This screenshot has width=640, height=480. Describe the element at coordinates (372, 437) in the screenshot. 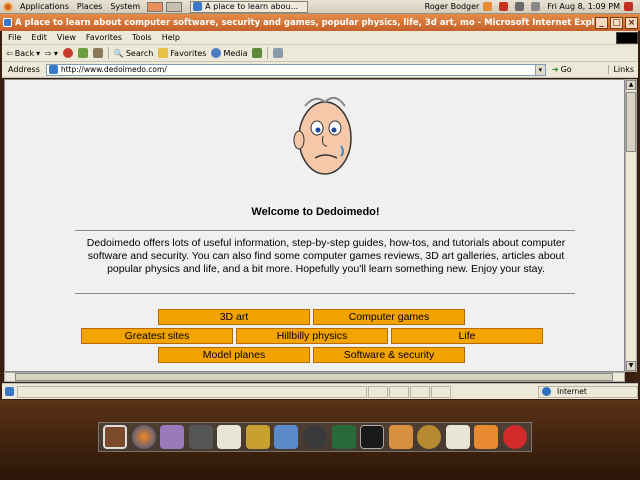

I see `terminal-icon` at that location.